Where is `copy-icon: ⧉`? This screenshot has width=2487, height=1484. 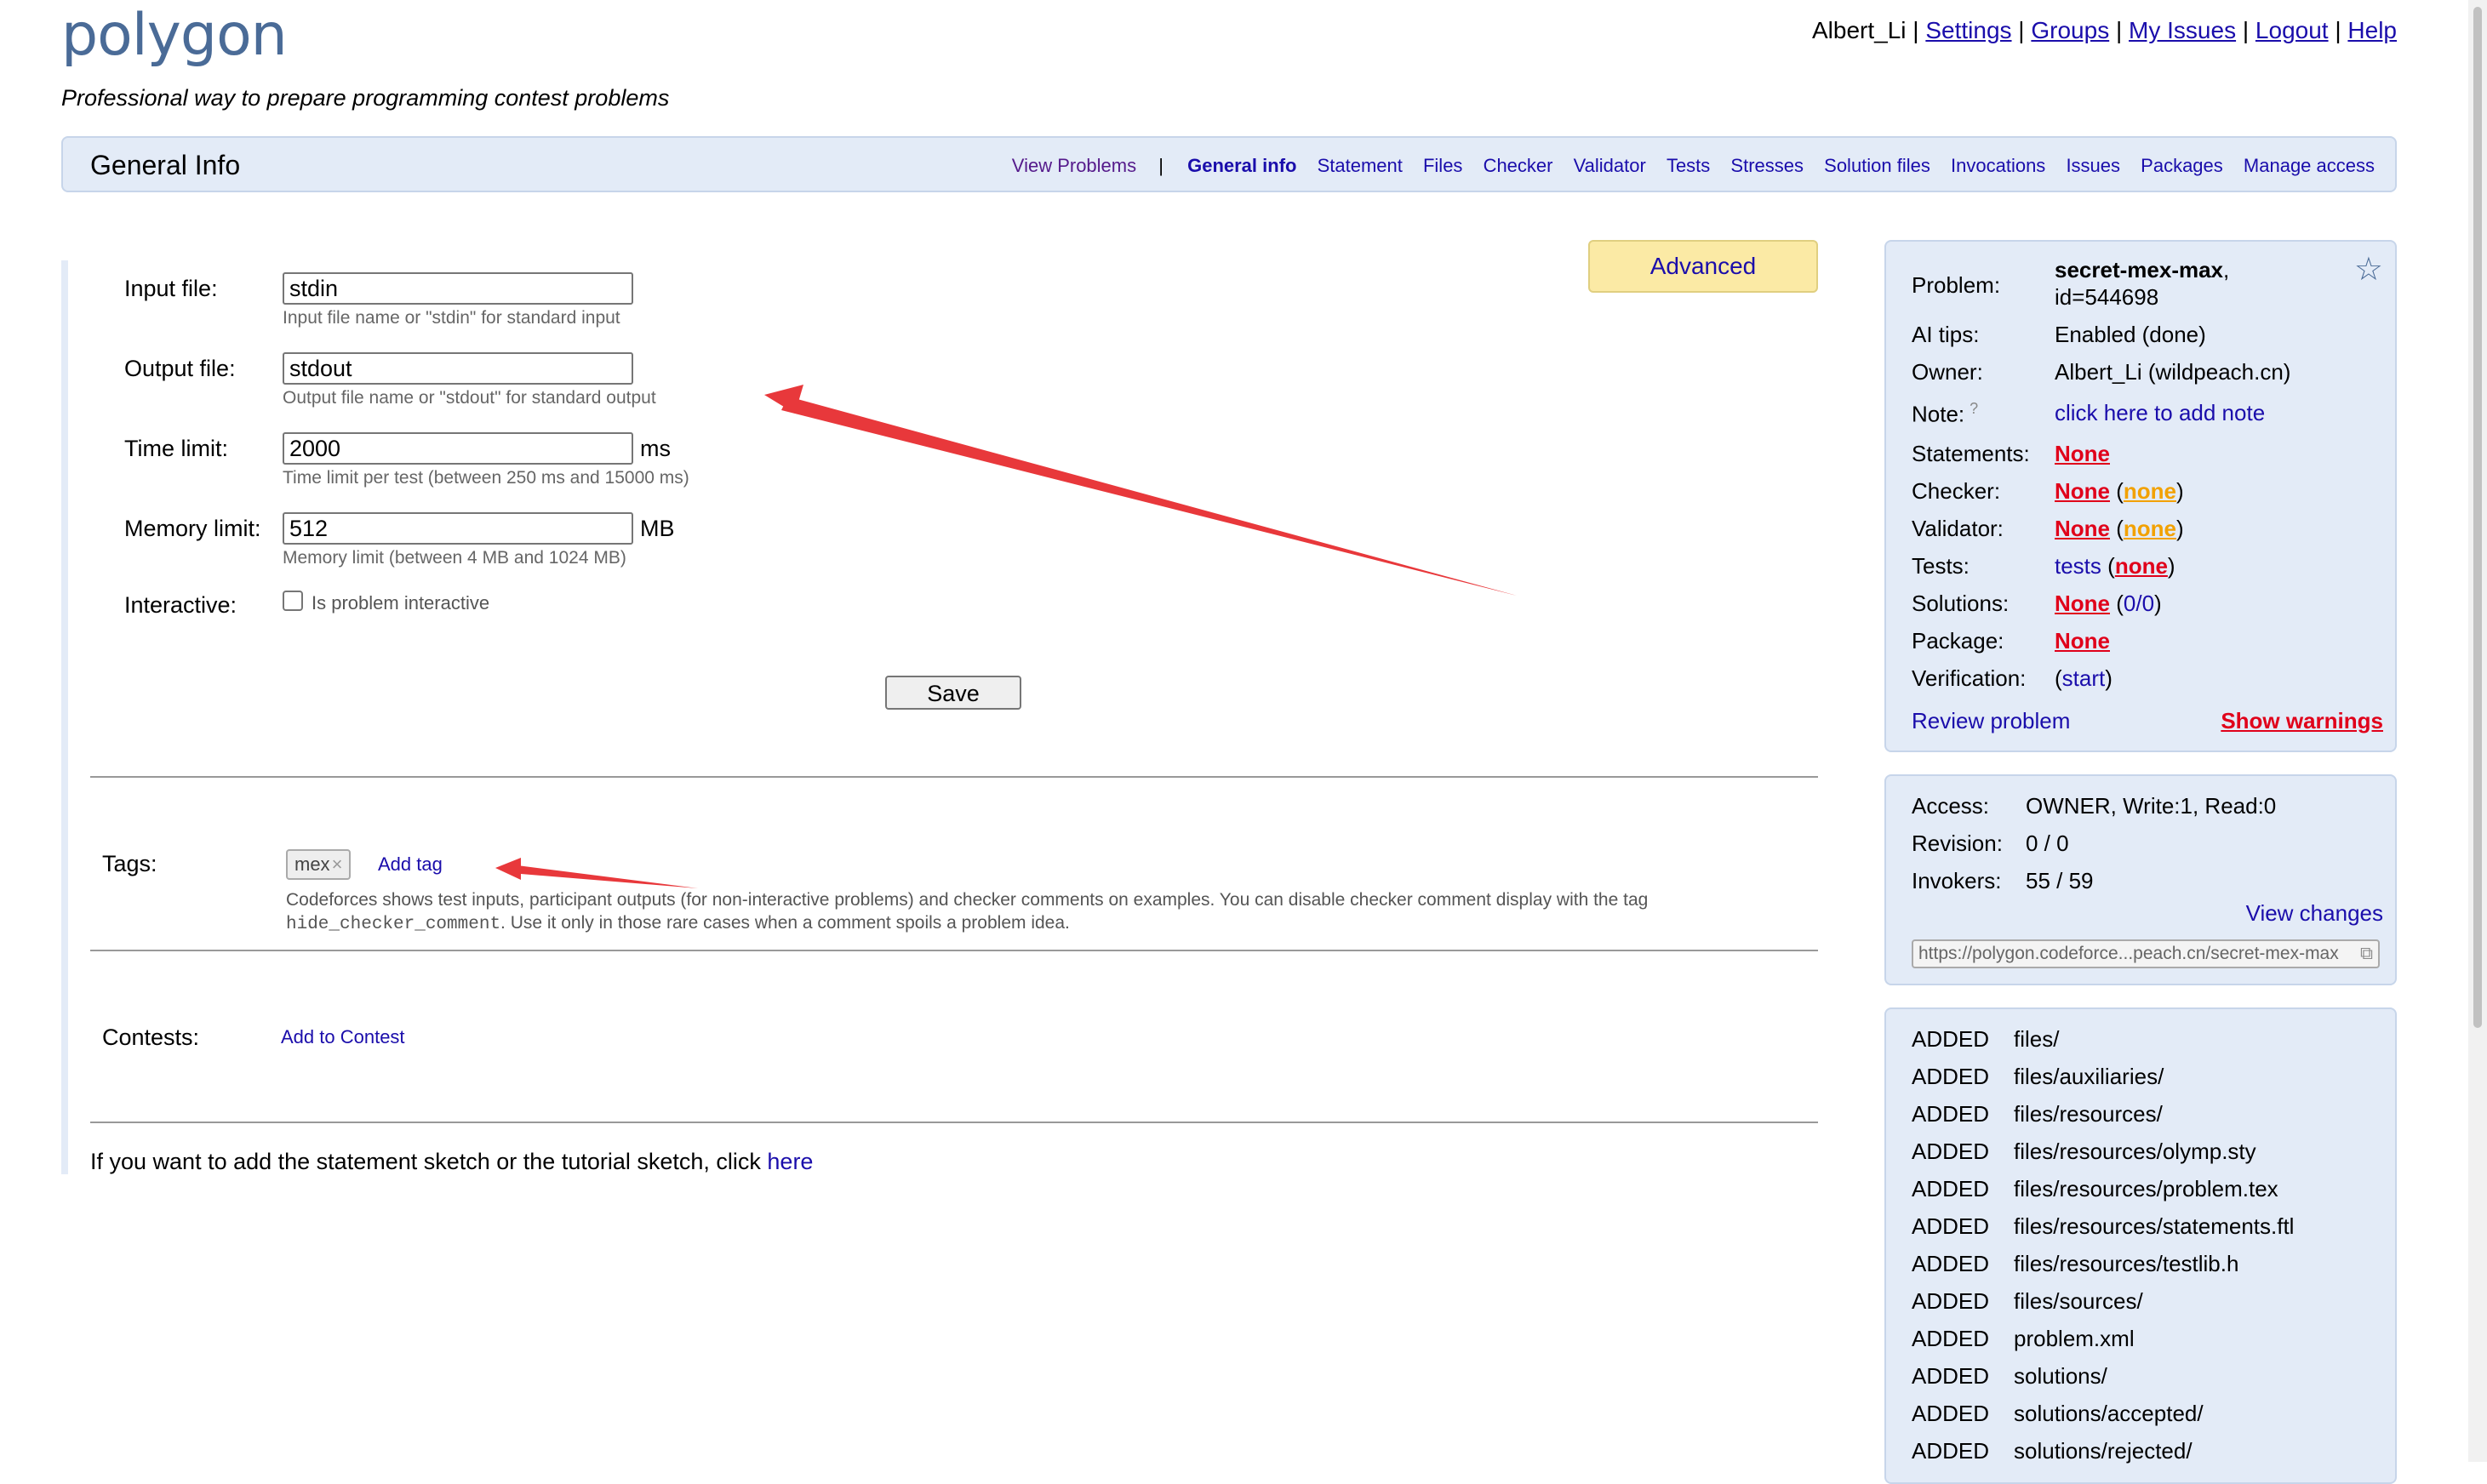 copy-icon: ⧉ is located at coordinates (2366, 954).